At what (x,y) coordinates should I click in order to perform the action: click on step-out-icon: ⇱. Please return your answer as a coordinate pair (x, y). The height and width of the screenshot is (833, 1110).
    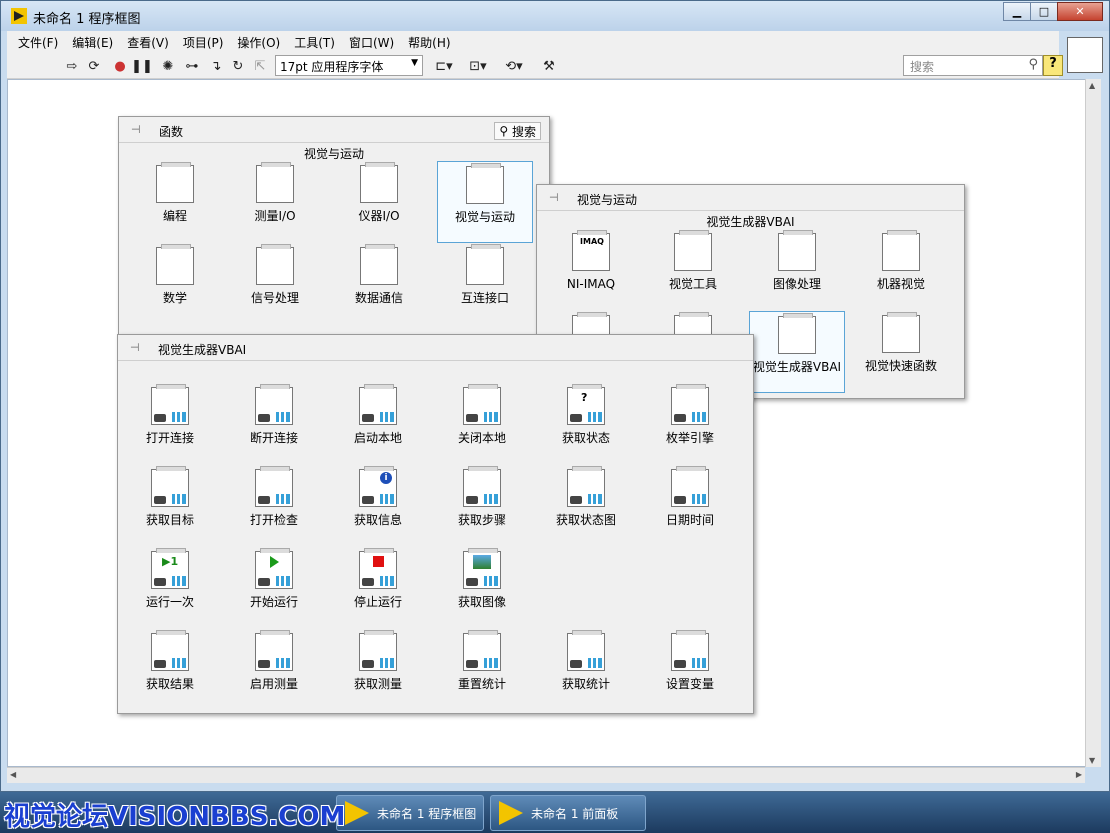
    Looking at the image, I should click on (260, 66).